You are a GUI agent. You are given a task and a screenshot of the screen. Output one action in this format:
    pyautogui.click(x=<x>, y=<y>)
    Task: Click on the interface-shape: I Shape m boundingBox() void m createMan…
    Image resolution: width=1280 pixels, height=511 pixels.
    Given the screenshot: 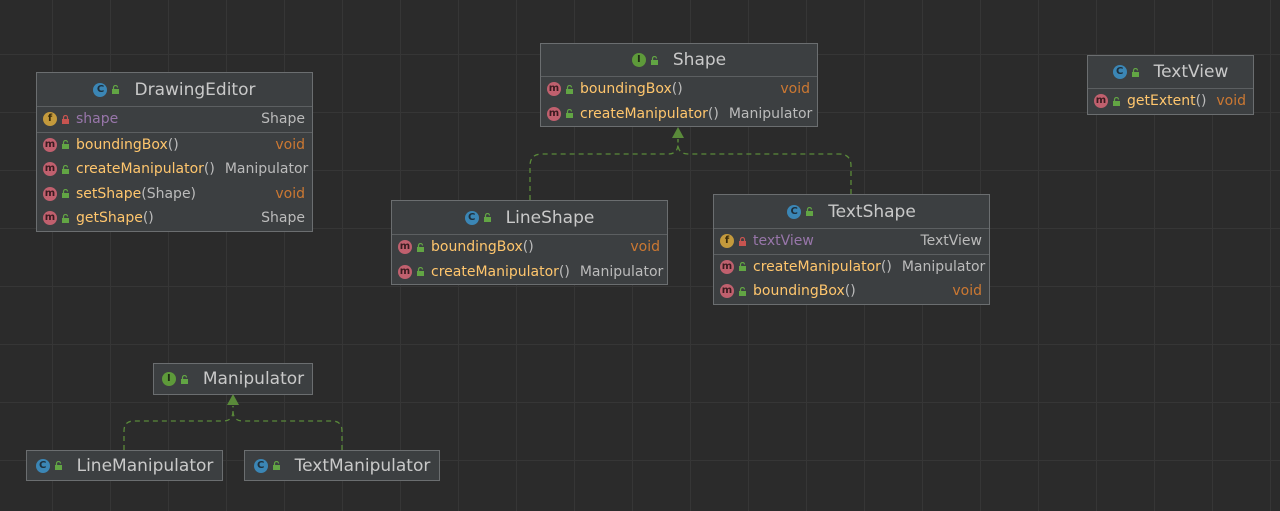 What is the action you would take?
    pyautogui.click(x=679, y=85)
    